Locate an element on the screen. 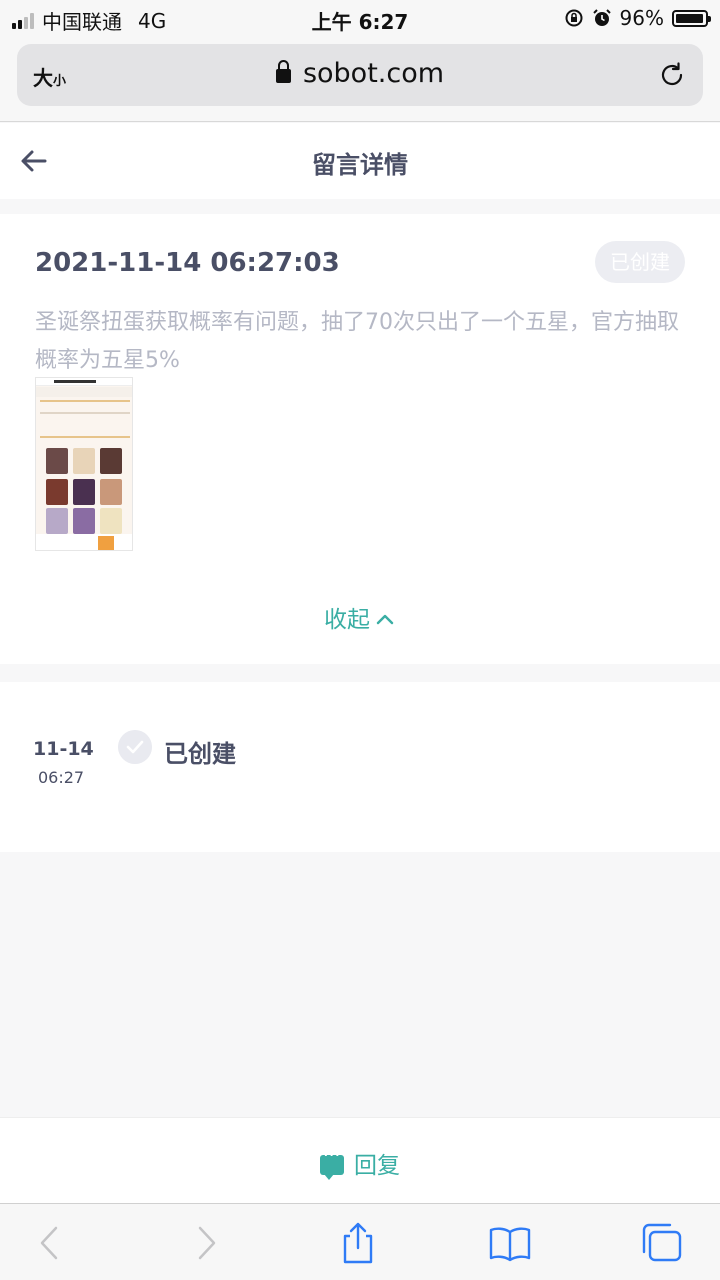 This screenshot has height=1280, width=720. url-field: 大小 sobot.com is located at coordinates (360, 75).